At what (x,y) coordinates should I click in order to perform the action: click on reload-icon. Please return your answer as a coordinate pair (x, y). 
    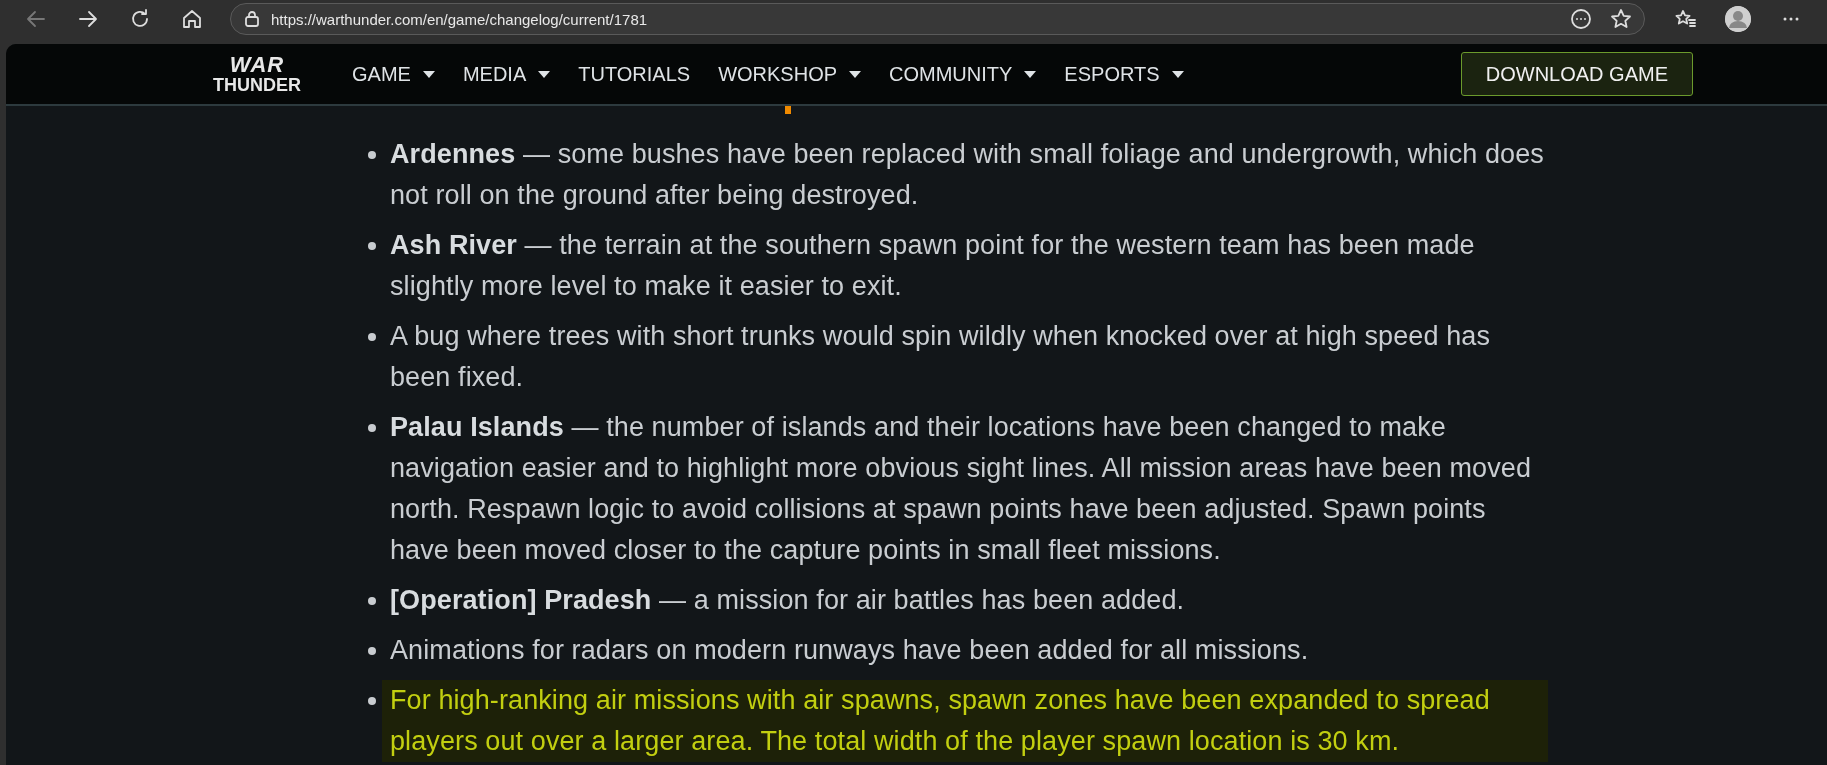
    Looking at the image, I should click on (140, 19).